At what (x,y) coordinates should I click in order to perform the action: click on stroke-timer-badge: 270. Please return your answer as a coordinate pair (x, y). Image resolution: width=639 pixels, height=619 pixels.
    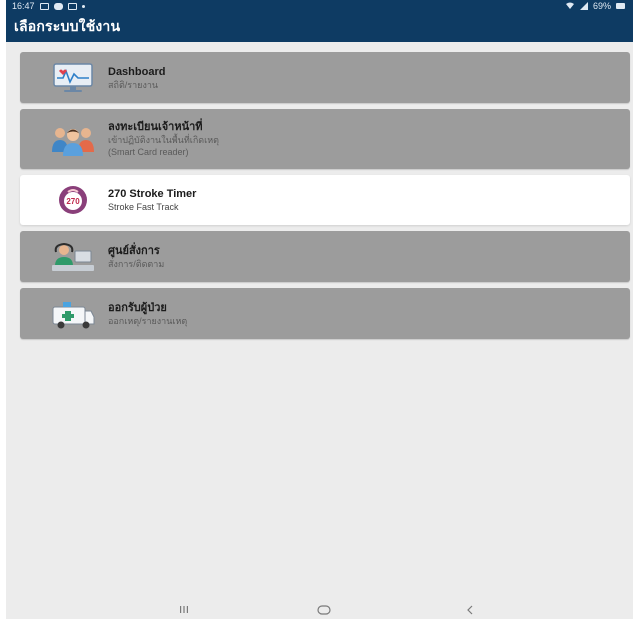
    Looking at the image, I should click on (73, 201).